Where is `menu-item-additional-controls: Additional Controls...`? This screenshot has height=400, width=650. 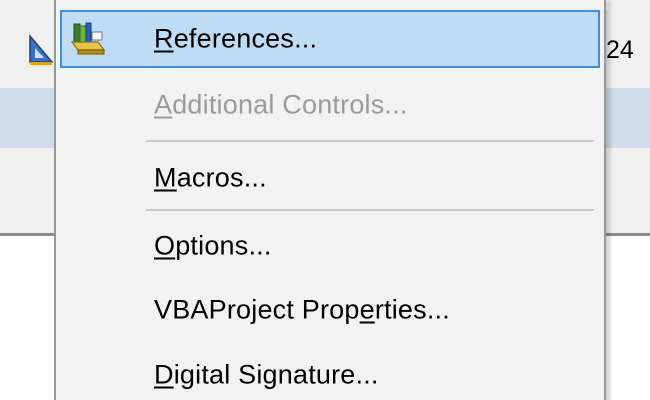 menu-item-additional-controls: Additional Controls... is located at coordinates (330, 105).